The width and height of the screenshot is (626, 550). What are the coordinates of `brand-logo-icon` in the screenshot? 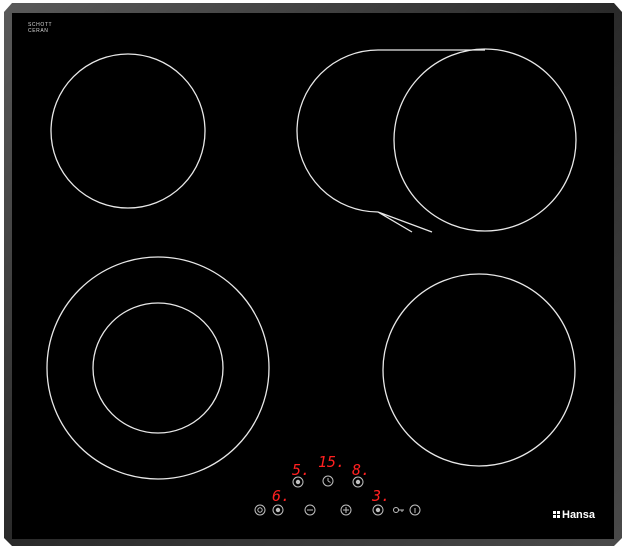 It's located at (556, 514).